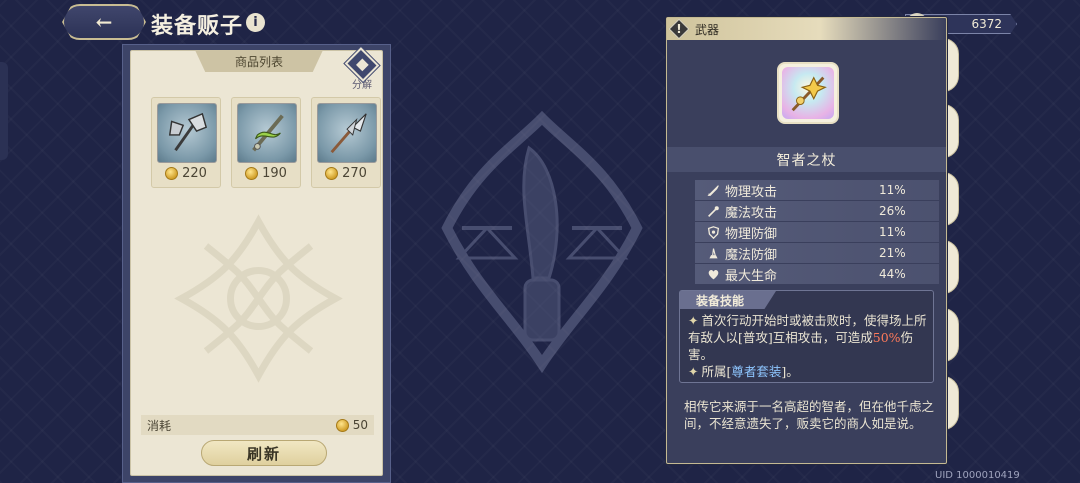 This screenshot has width=1080, height=483. Describe the element at coordinates (542, 242) in the screenshot. I see `shop-emblem-icon` at that location.